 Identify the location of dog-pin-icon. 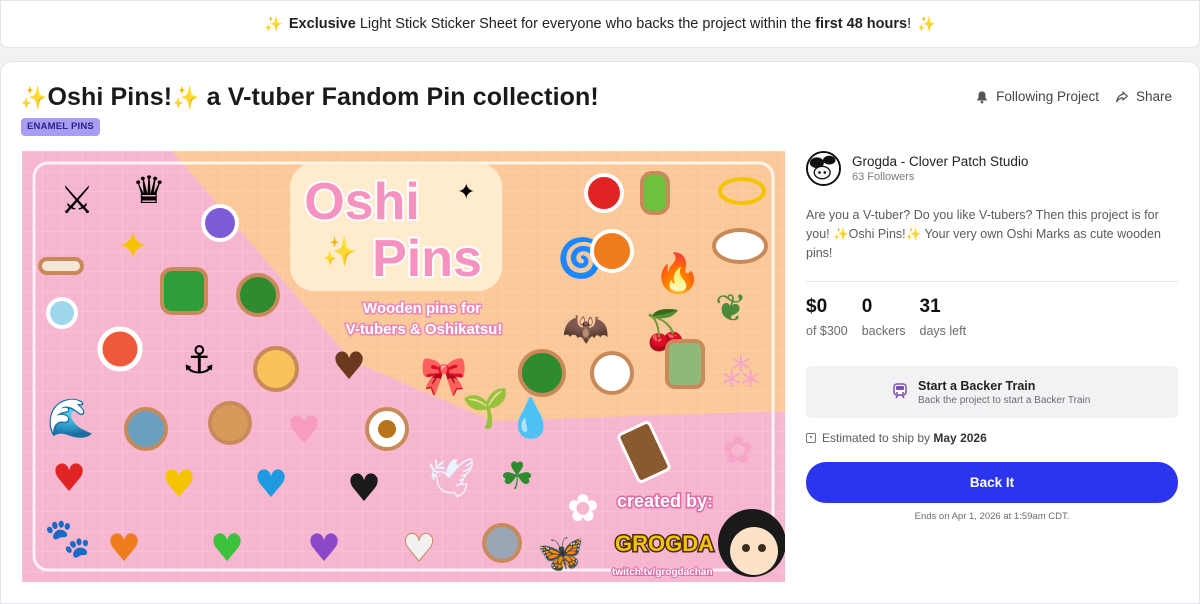
(230, 423).